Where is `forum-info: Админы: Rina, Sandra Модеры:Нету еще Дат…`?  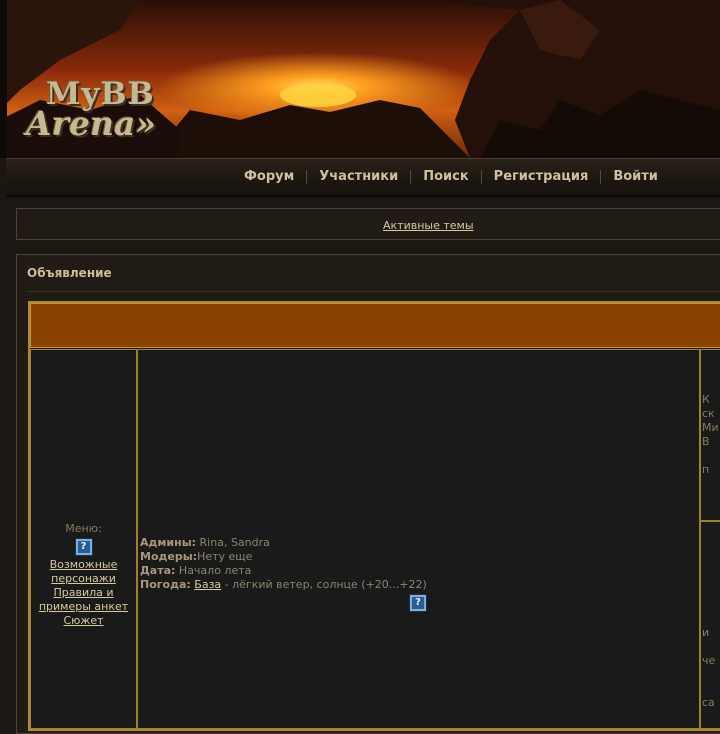 forum-info: Админы: Rina, Sandra Модеры:Нету еще Дат… is located at coordinates (283, 564).